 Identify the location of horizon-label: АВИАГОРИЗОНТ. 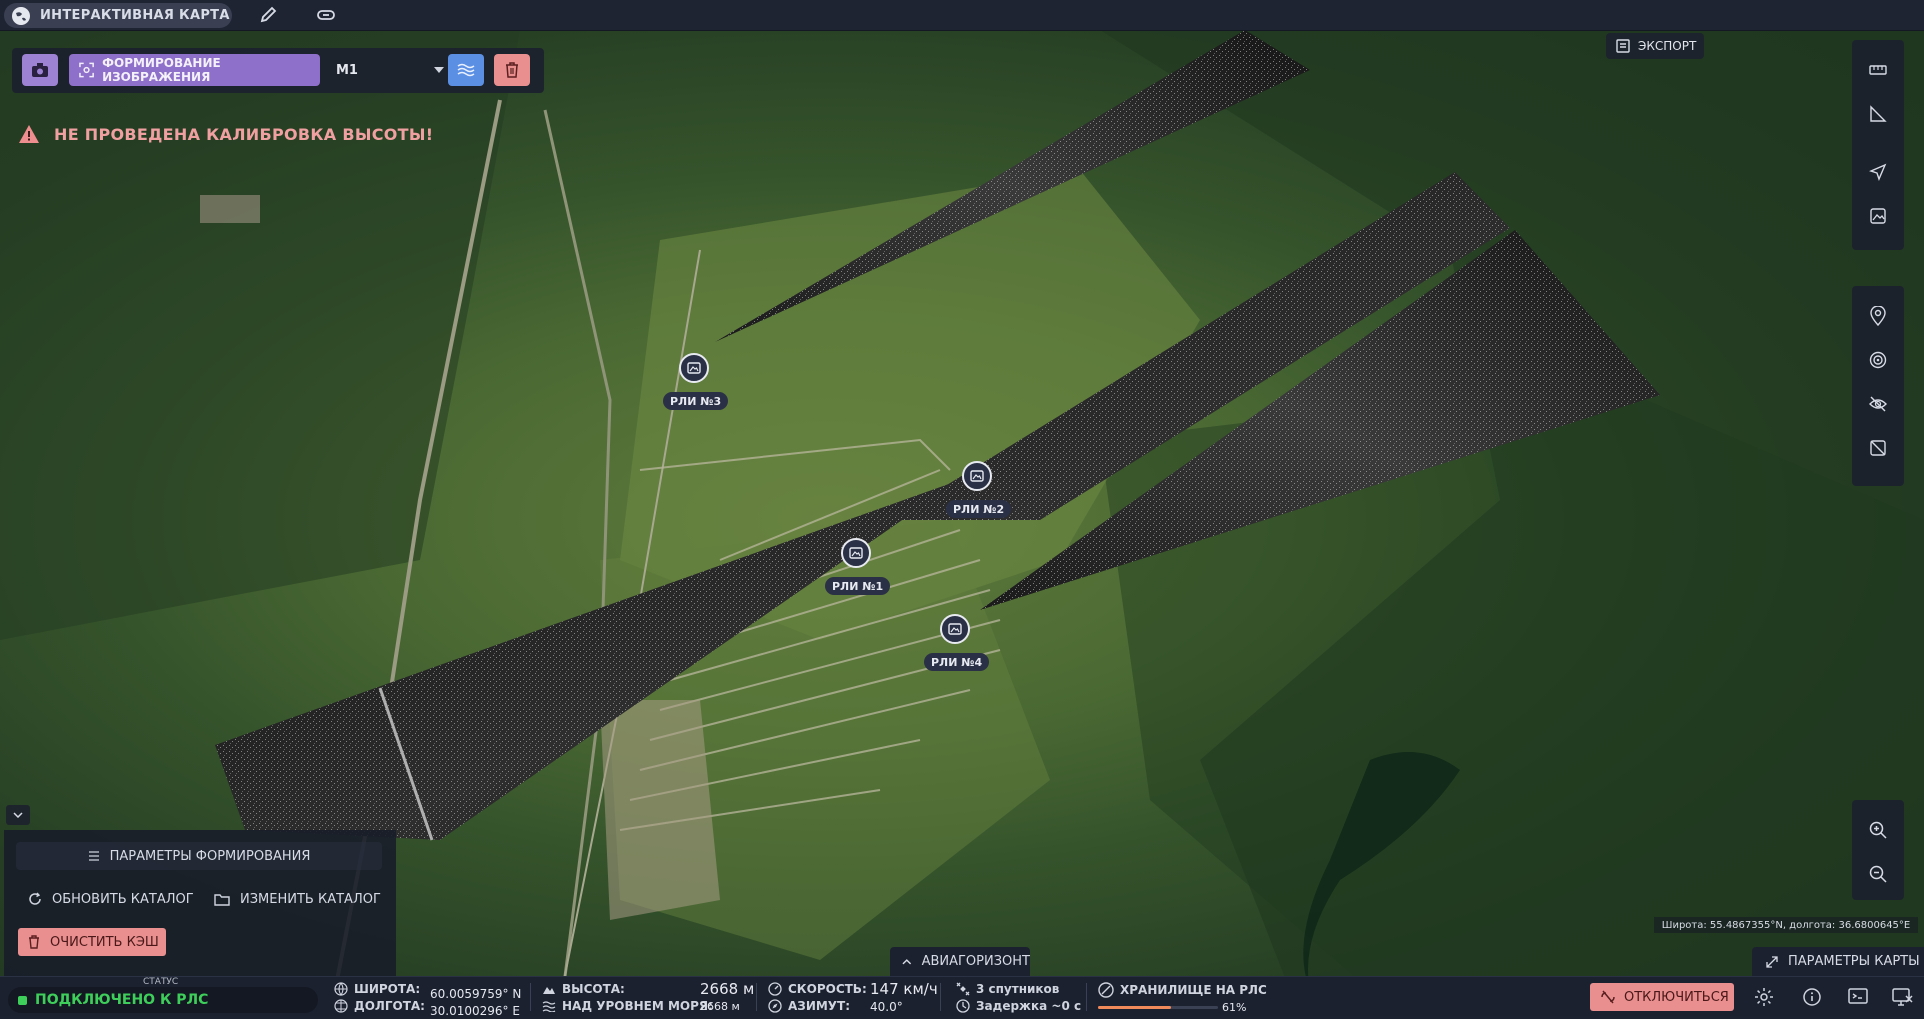
(975, 961).